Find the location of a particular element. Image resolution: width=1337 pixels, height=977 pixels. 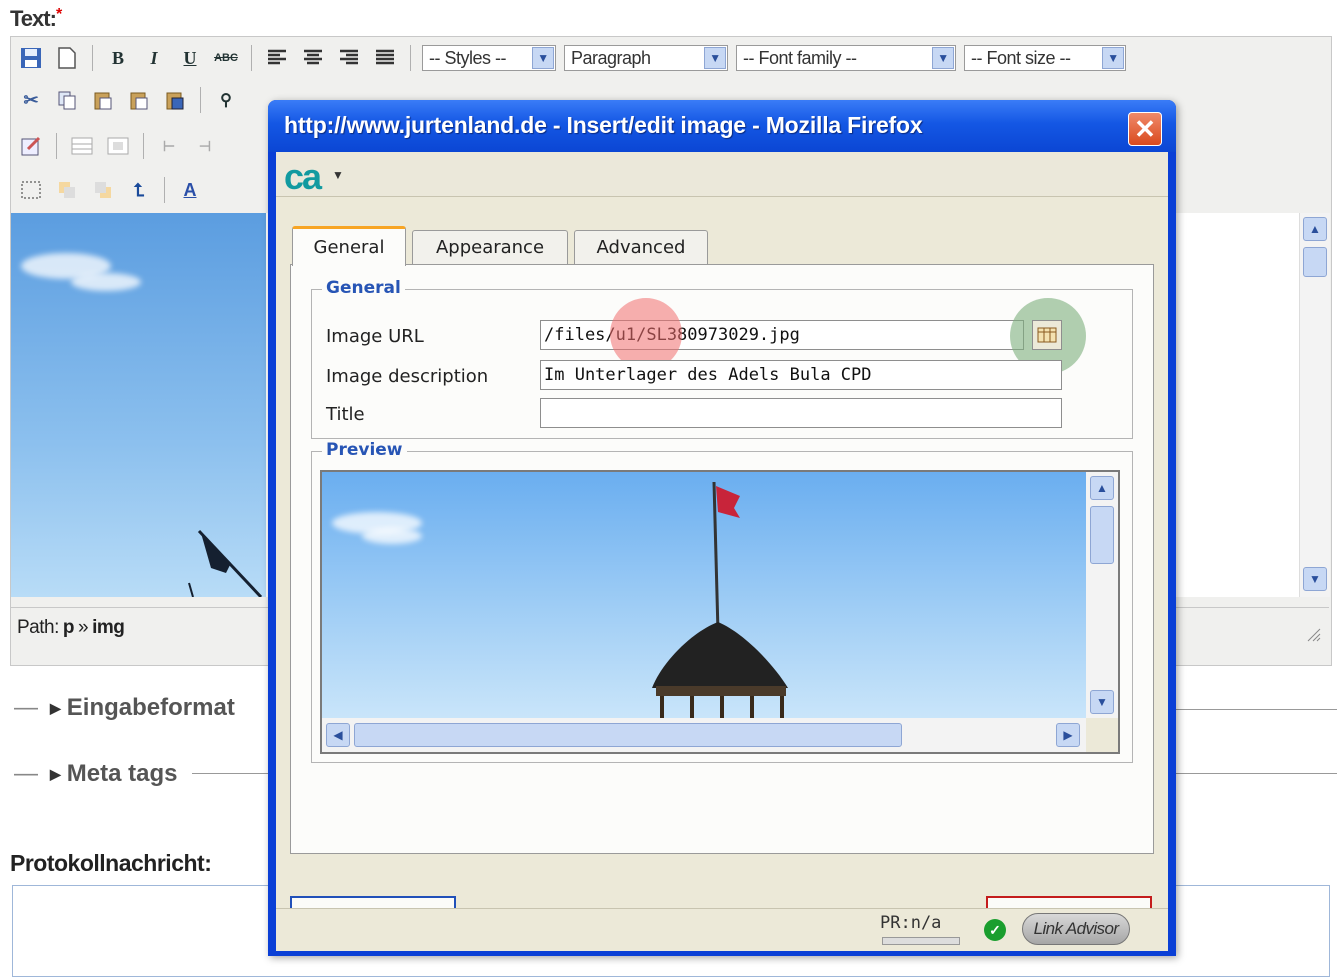

tower-image is located at coordinates (720, 599).